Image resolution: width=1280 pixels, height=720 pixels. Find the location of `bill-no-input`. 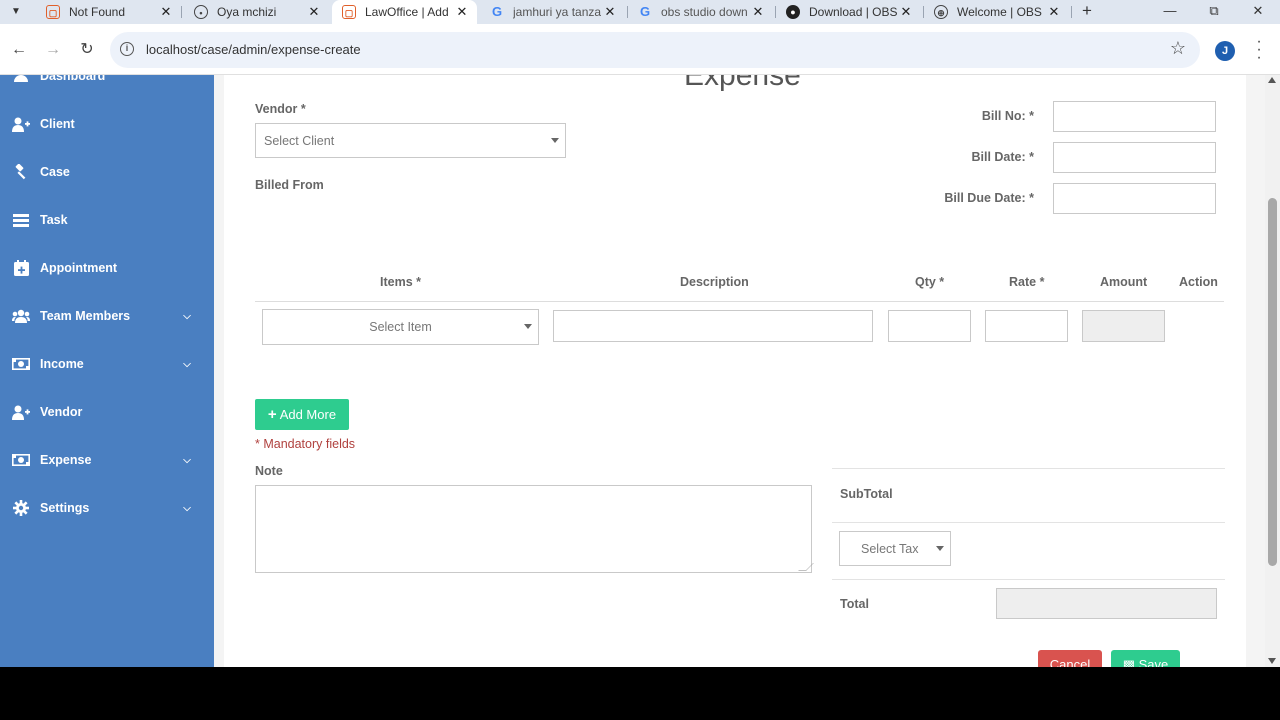

bill-no-input is located at coordinates (1134, 116).